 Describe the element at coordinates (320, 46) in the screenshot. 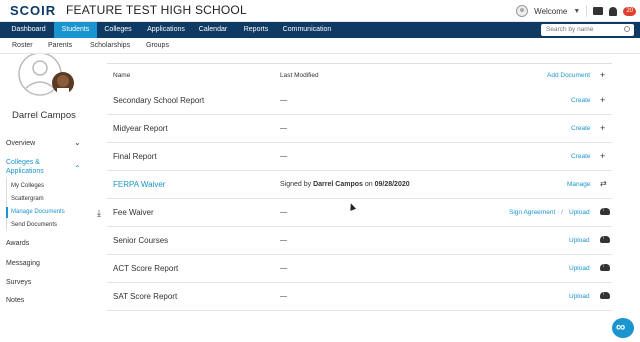

I see `sub-nav: Roster Parents Scholarships Groups` at that location.